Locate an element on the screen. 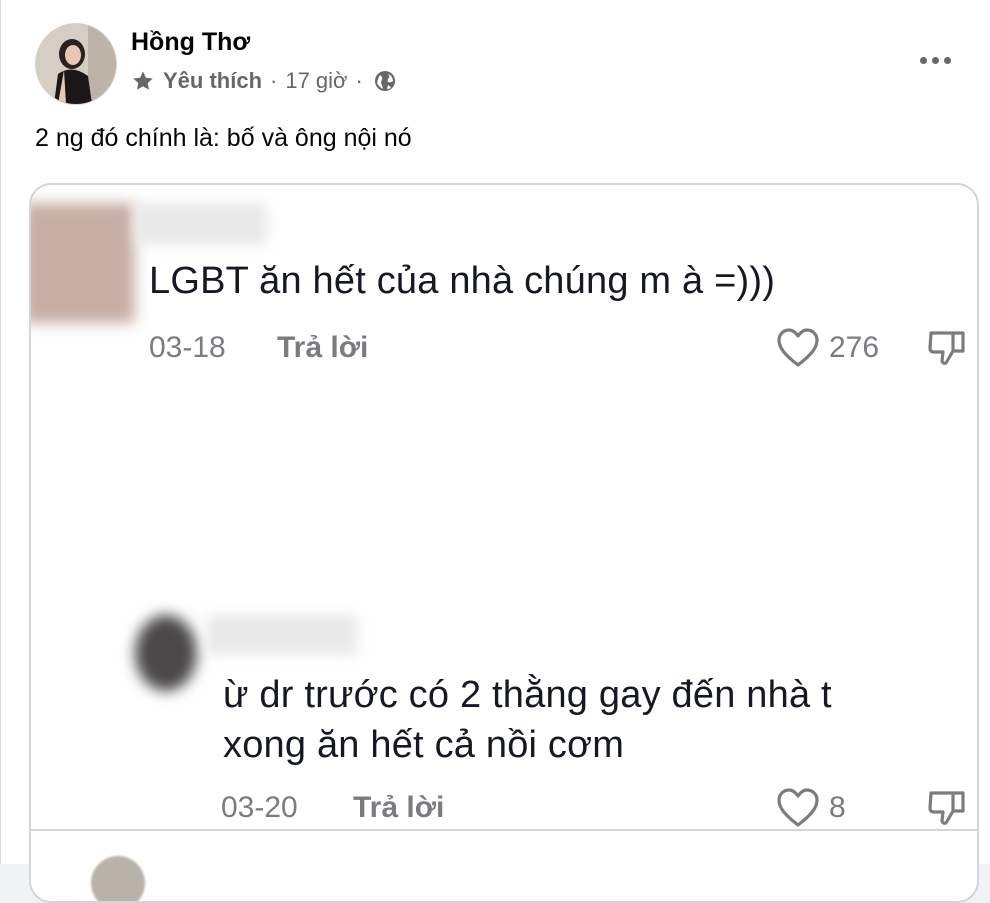  post-meta: Yêu thích · 17 giờ · is located at coordinates (264, 81).